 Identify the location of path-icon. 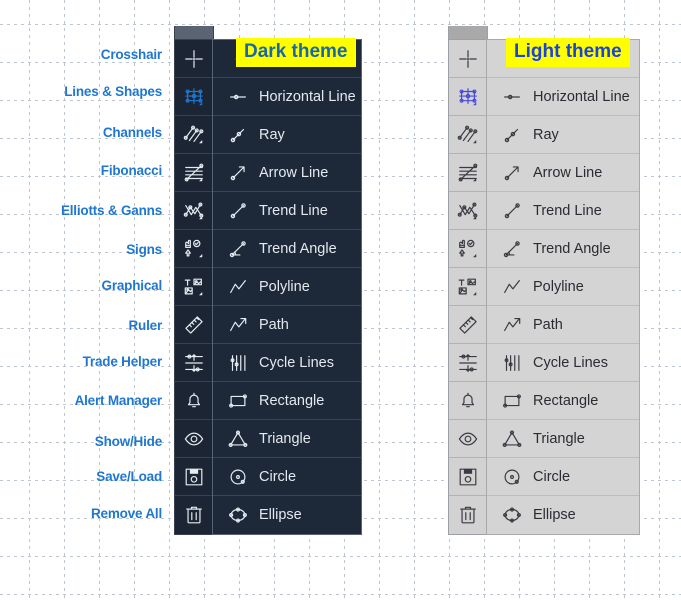
(238, 325).